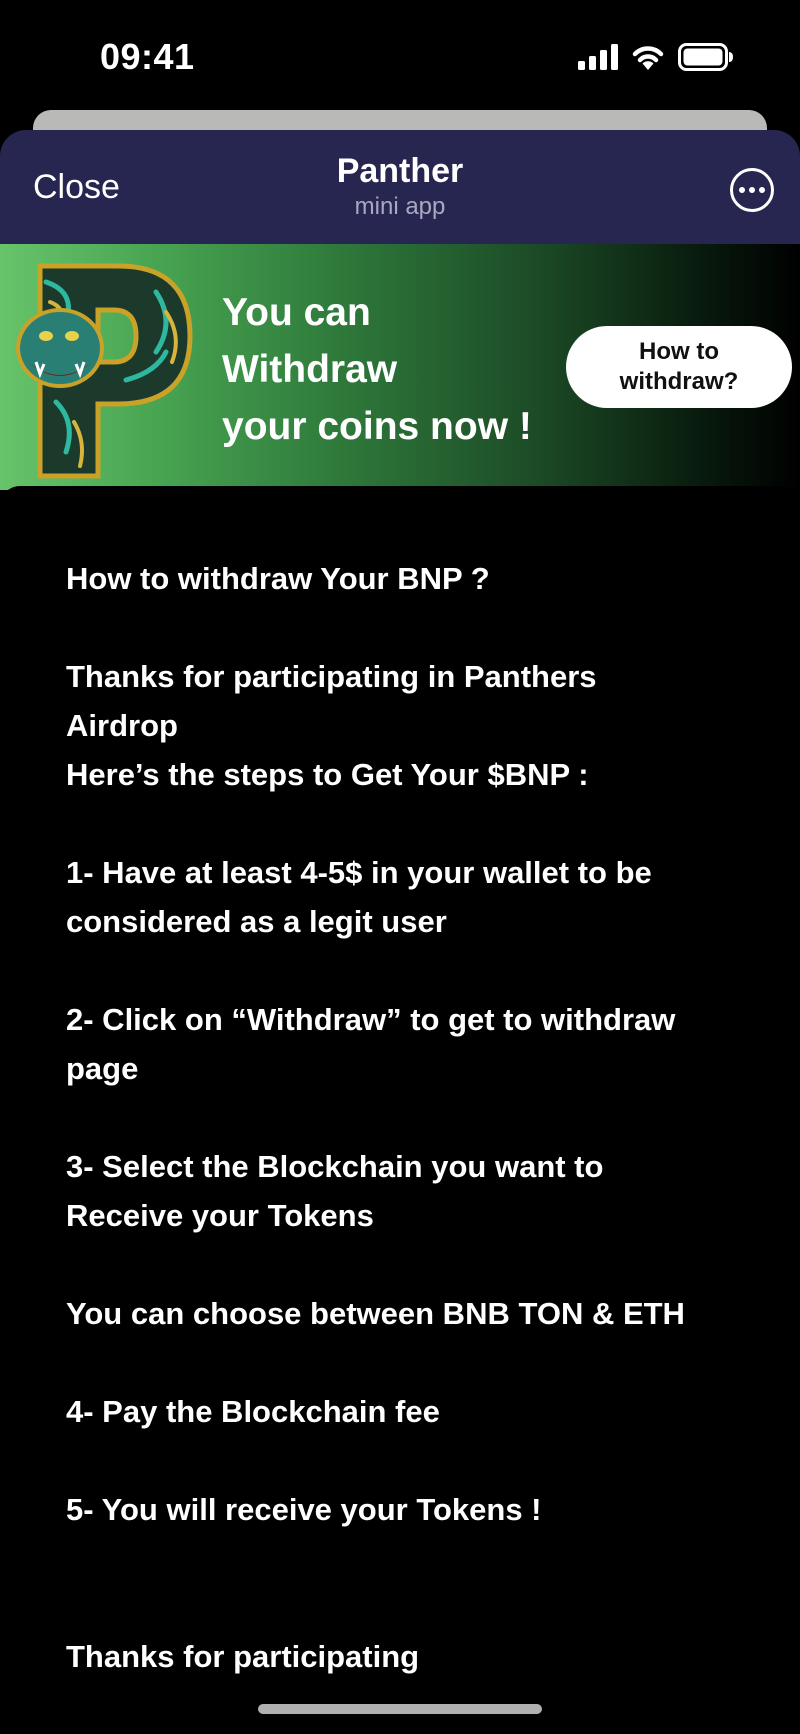  I want to click on closing-text: Thanks for participating, so click(243, 1656).